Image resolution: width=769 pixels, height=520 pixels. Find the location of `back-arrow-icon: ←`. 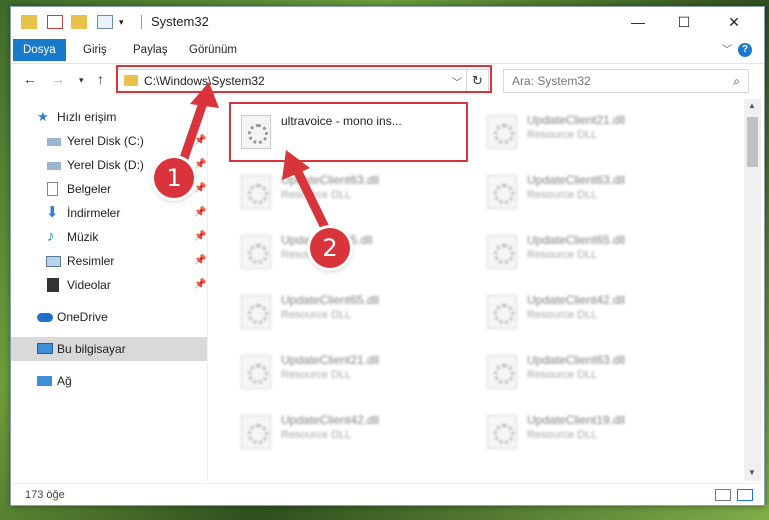

back-arrow-icon: ← is located at coordinates (30, 79).